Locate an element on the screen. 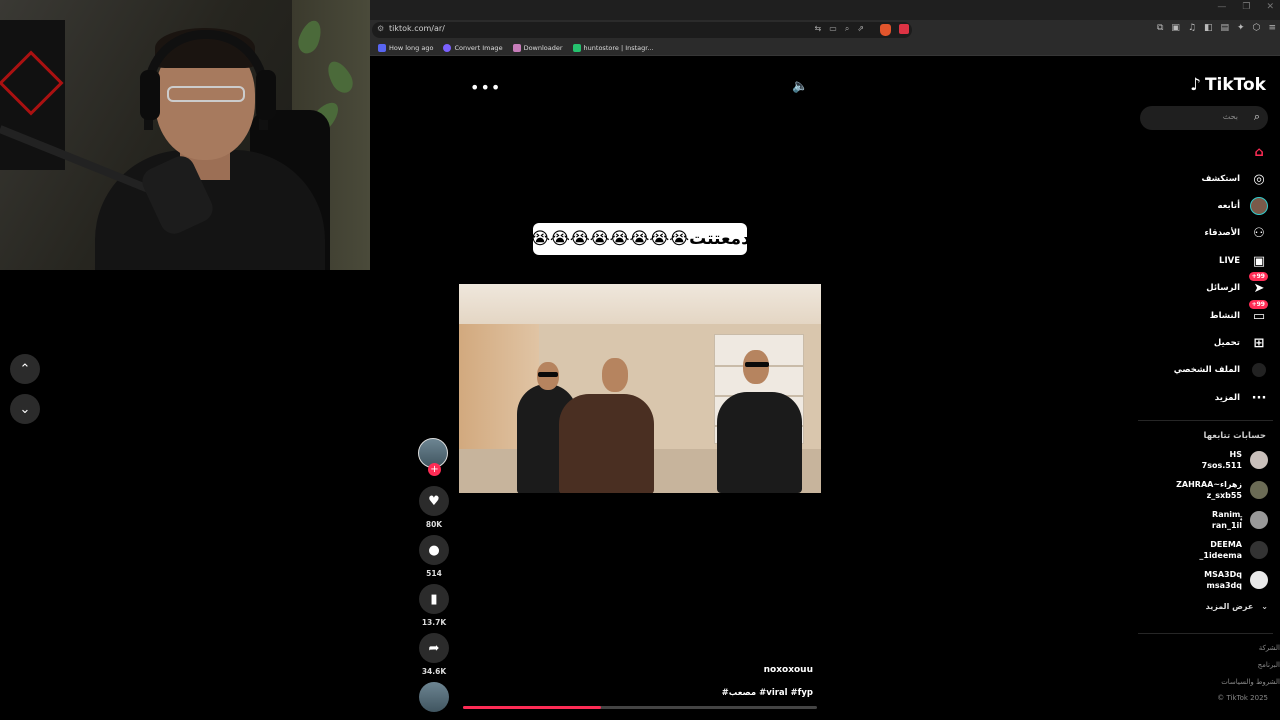 The height and width of the screenshot is (720, 1280). menu-icon: ≡ is located at coordinates (1272, 28).